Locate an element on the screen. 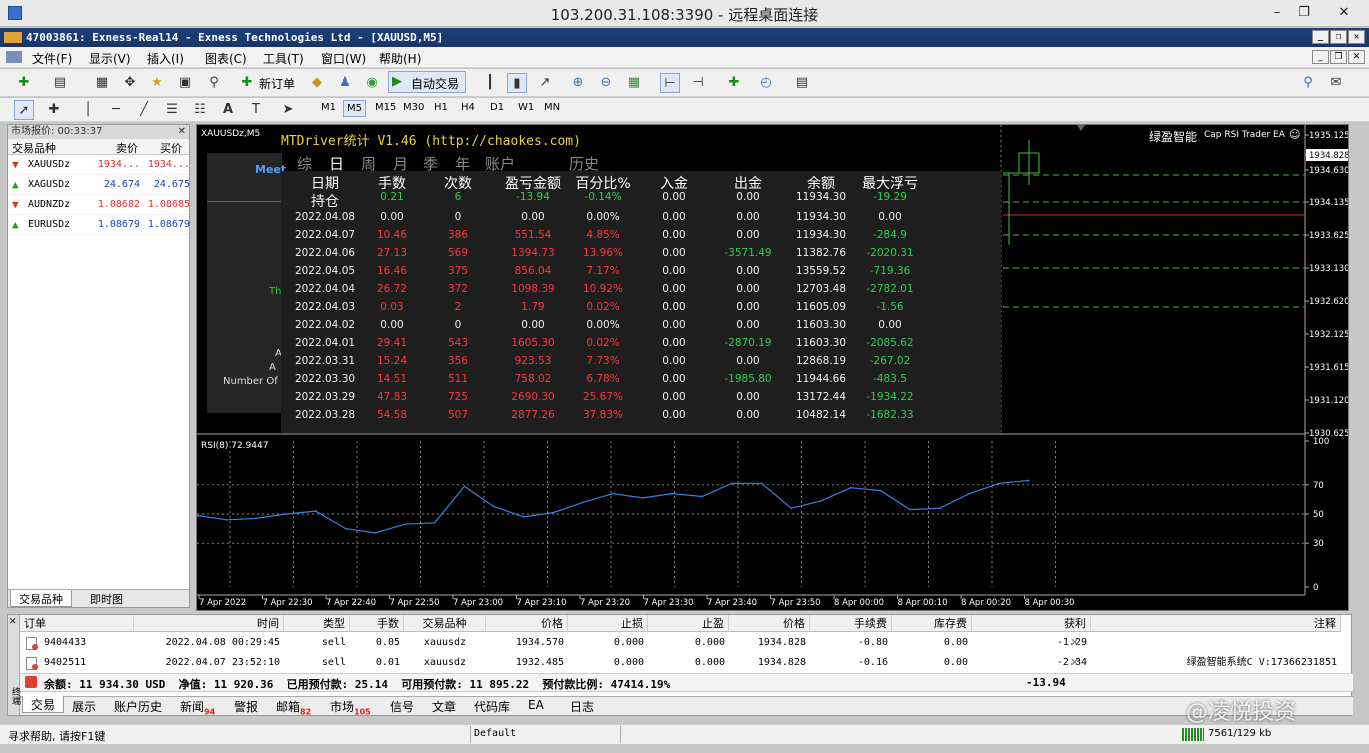 The width and height of the screenshot is (1369, 753). app-minimize-button: _ is located at coordinates (1320, 37).